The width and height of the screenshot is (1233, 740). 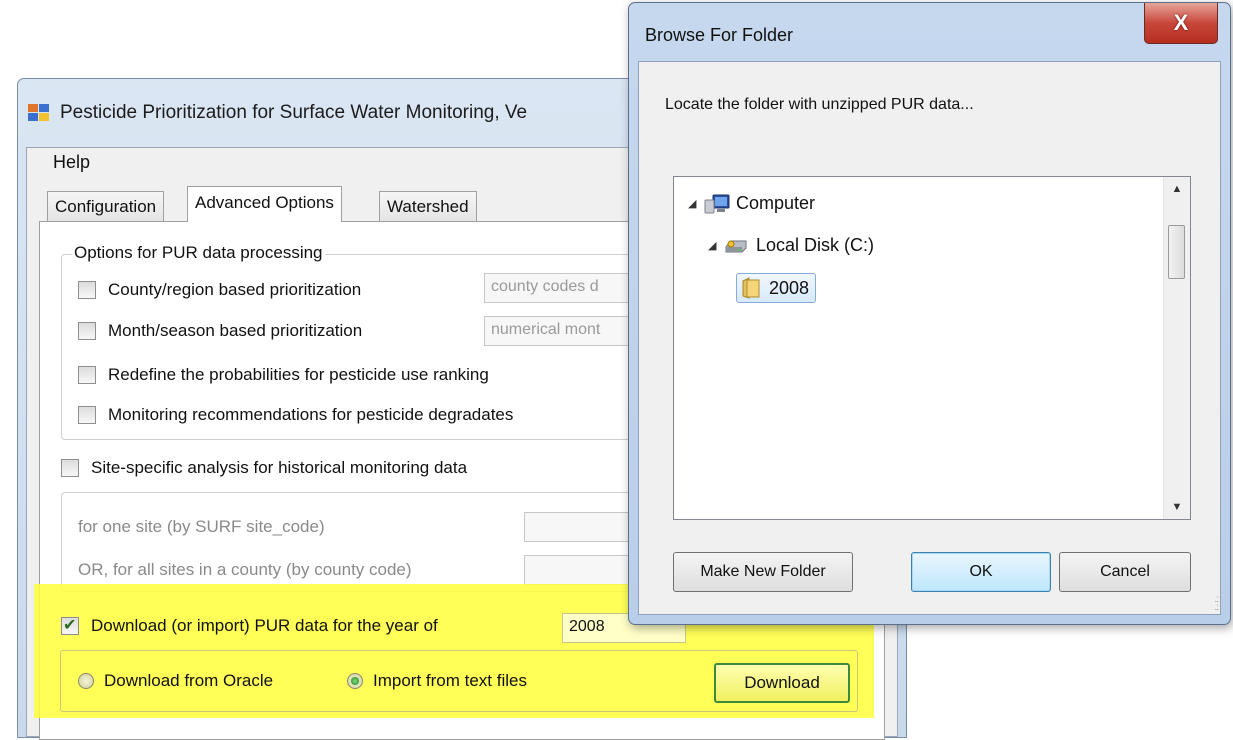 I want to click on tree-vertical-scrollbar: ▲ ▼, so click(x=1176, y=348).